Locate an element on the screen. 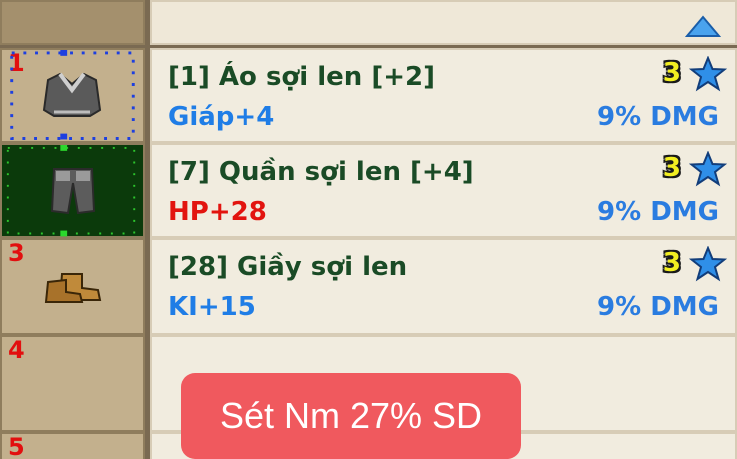  pants-icon is located at coordinates (73, 191).